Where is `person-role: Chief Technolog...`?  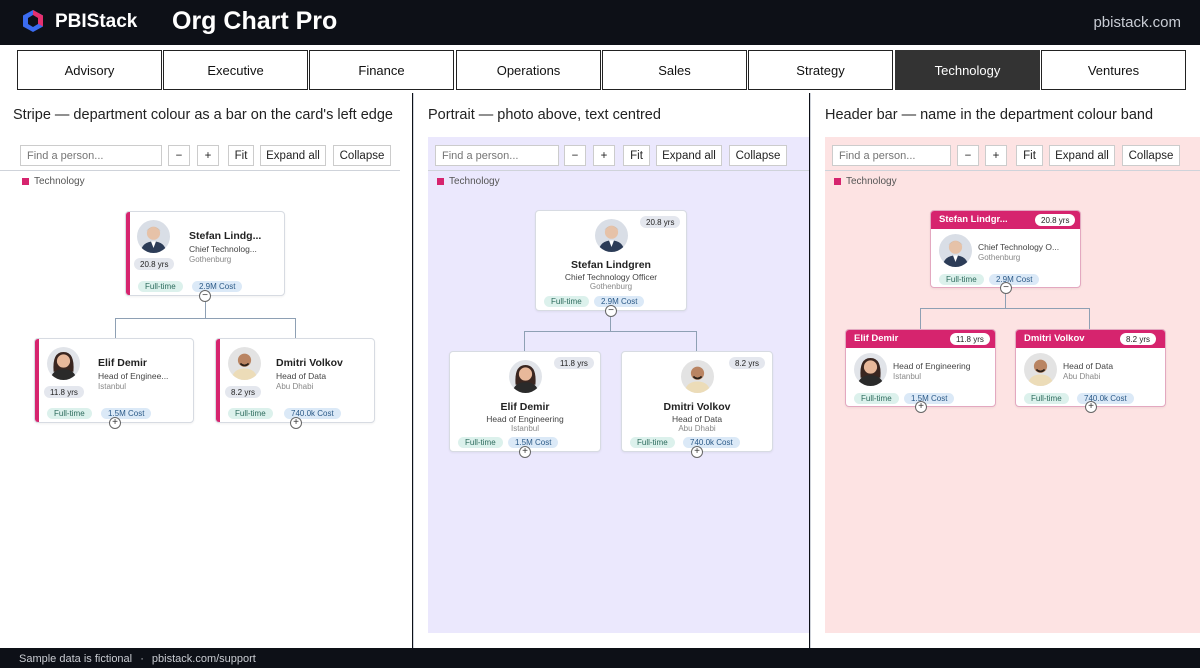 person-role: Chief Technolog... is located at coordinates (223, 249).